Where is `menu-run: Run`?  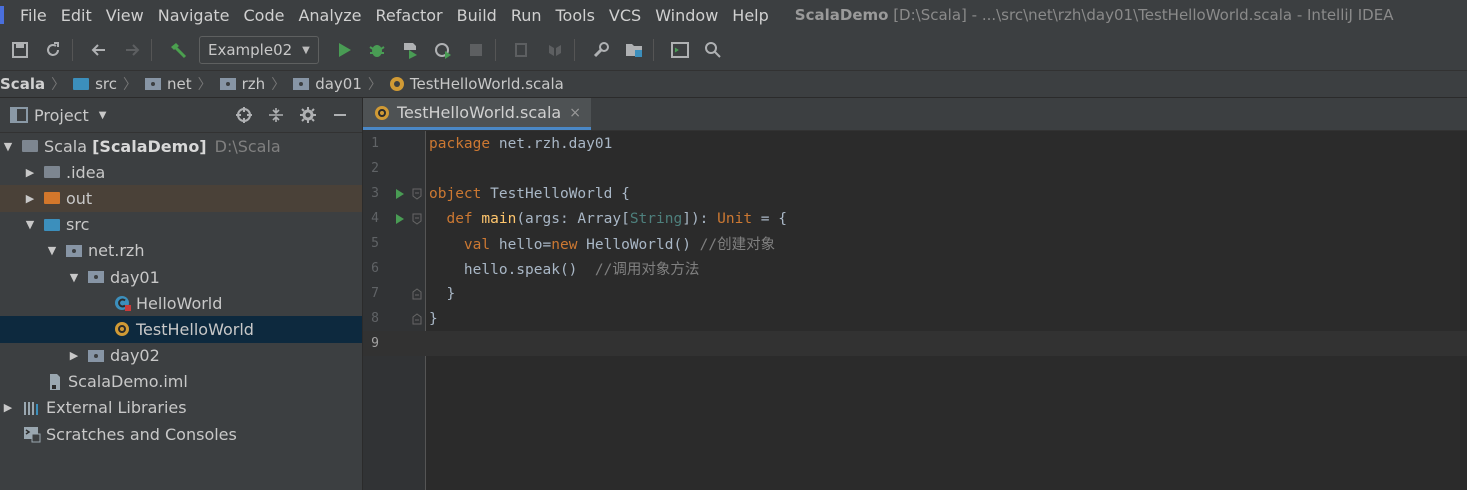 menu-run: Run is located at coordinates (526, 15).